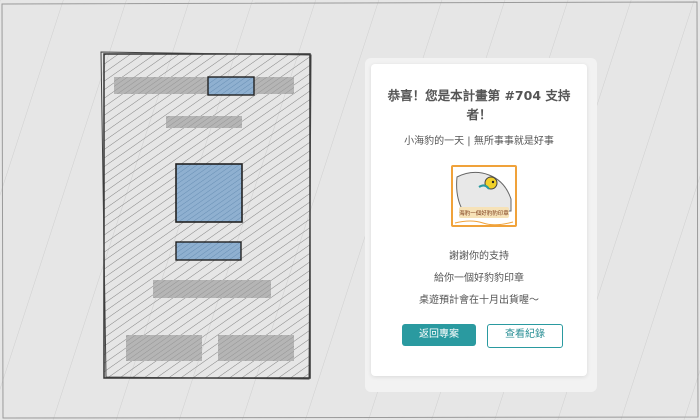 Image resolution: width=700 pixels, height=420 pixels. Describe the element at coordinates (525, 336) in the screenshot. I see `view-records-button: 查看紀錄` at that location.